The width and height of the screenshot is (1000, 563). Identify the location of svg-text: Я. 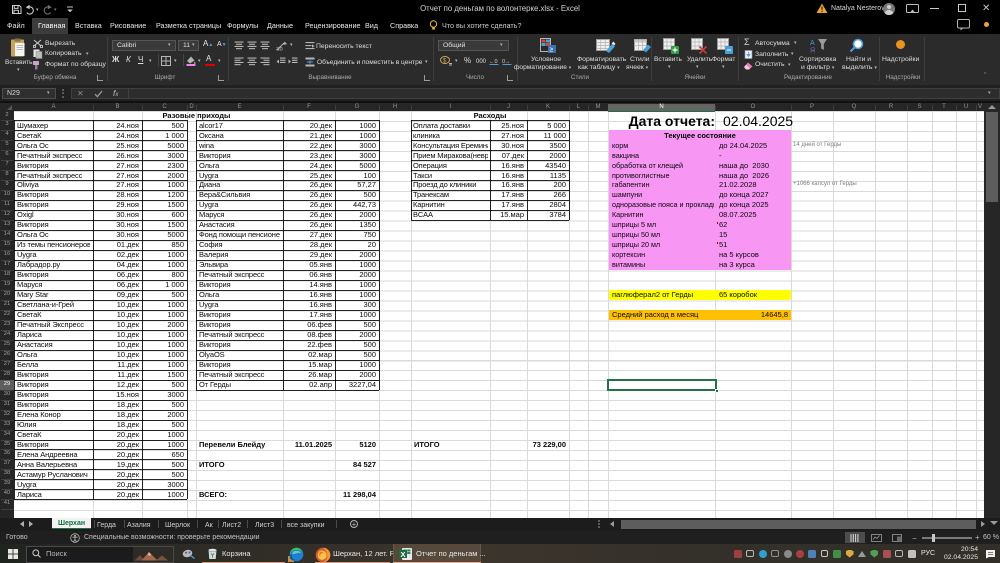
(812, 51).